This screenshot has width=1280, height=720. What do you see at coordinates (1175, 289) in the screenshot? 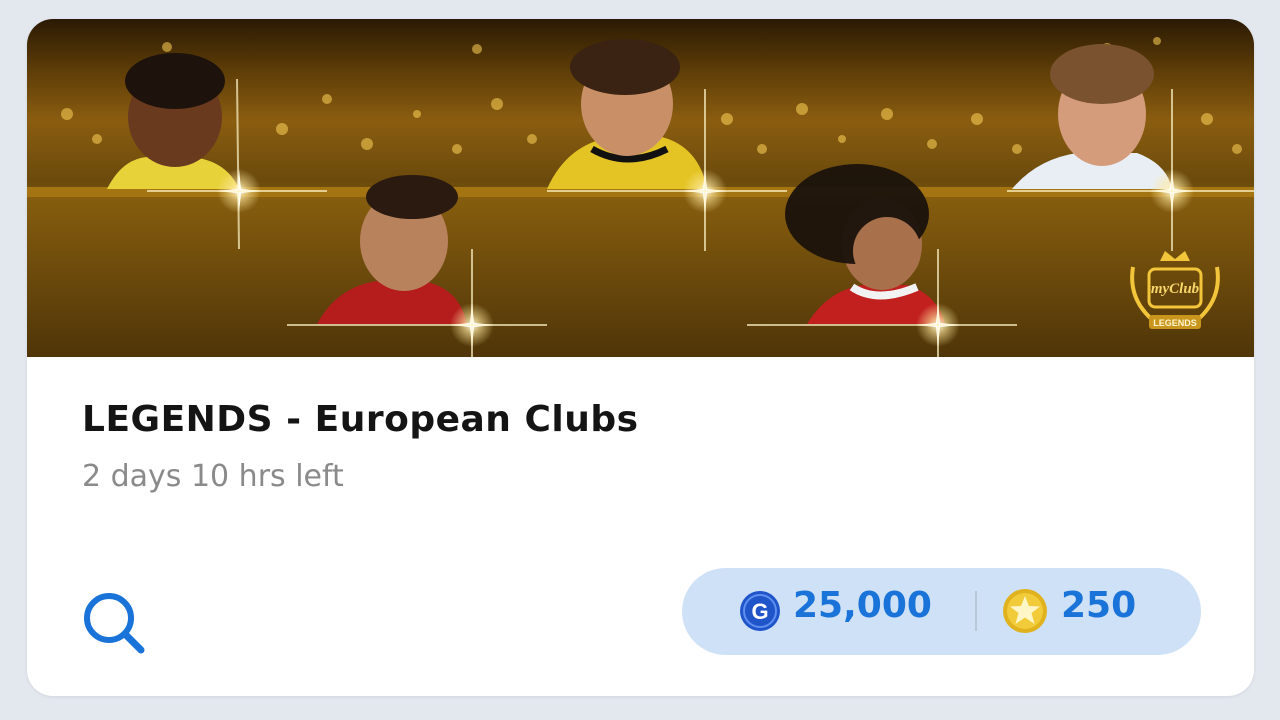
I see `svg-text: myClub` at bounding box center [1175, 289].